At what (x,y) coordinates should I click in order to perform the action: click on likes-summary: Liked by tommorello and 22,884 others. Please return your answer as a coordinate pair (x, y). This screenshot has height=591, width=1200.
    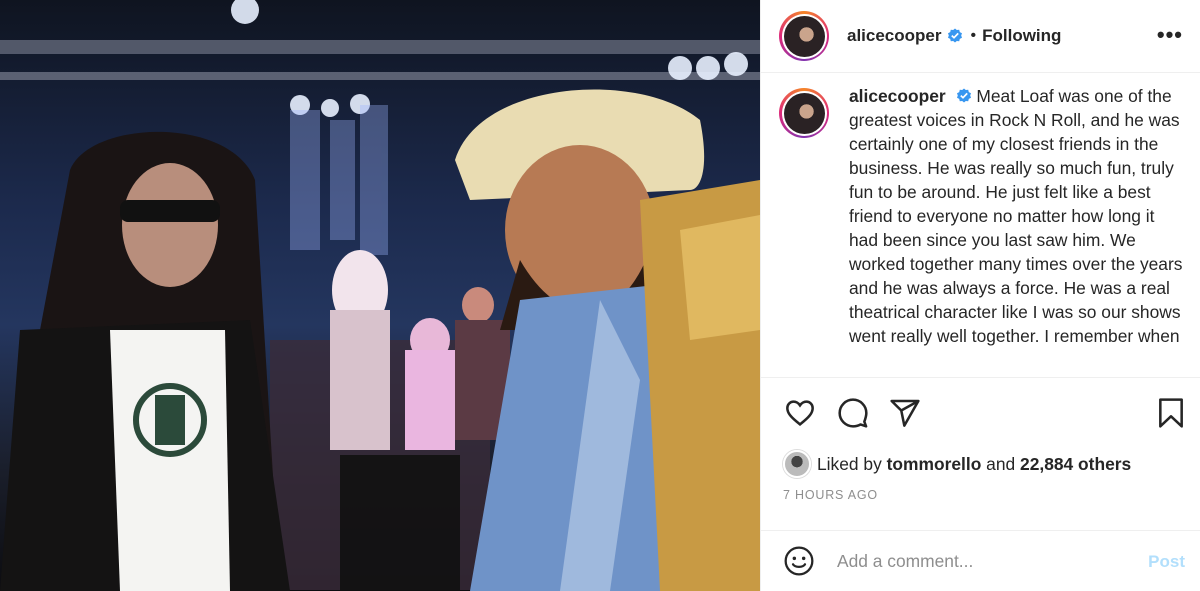
    Looking at the image, I should click on (957, 464).